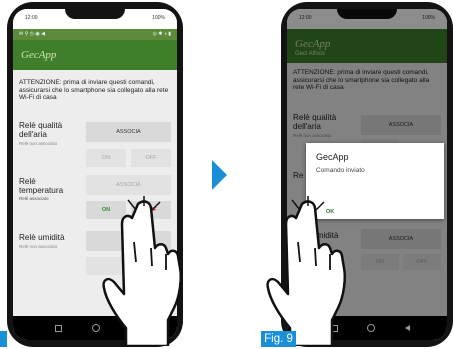 The height and width of the screenshot is (349, 453). Describe the element at coordinates (34, 198) in the screenshot. I see `relay-temperature-status: Relè associato` at that location.